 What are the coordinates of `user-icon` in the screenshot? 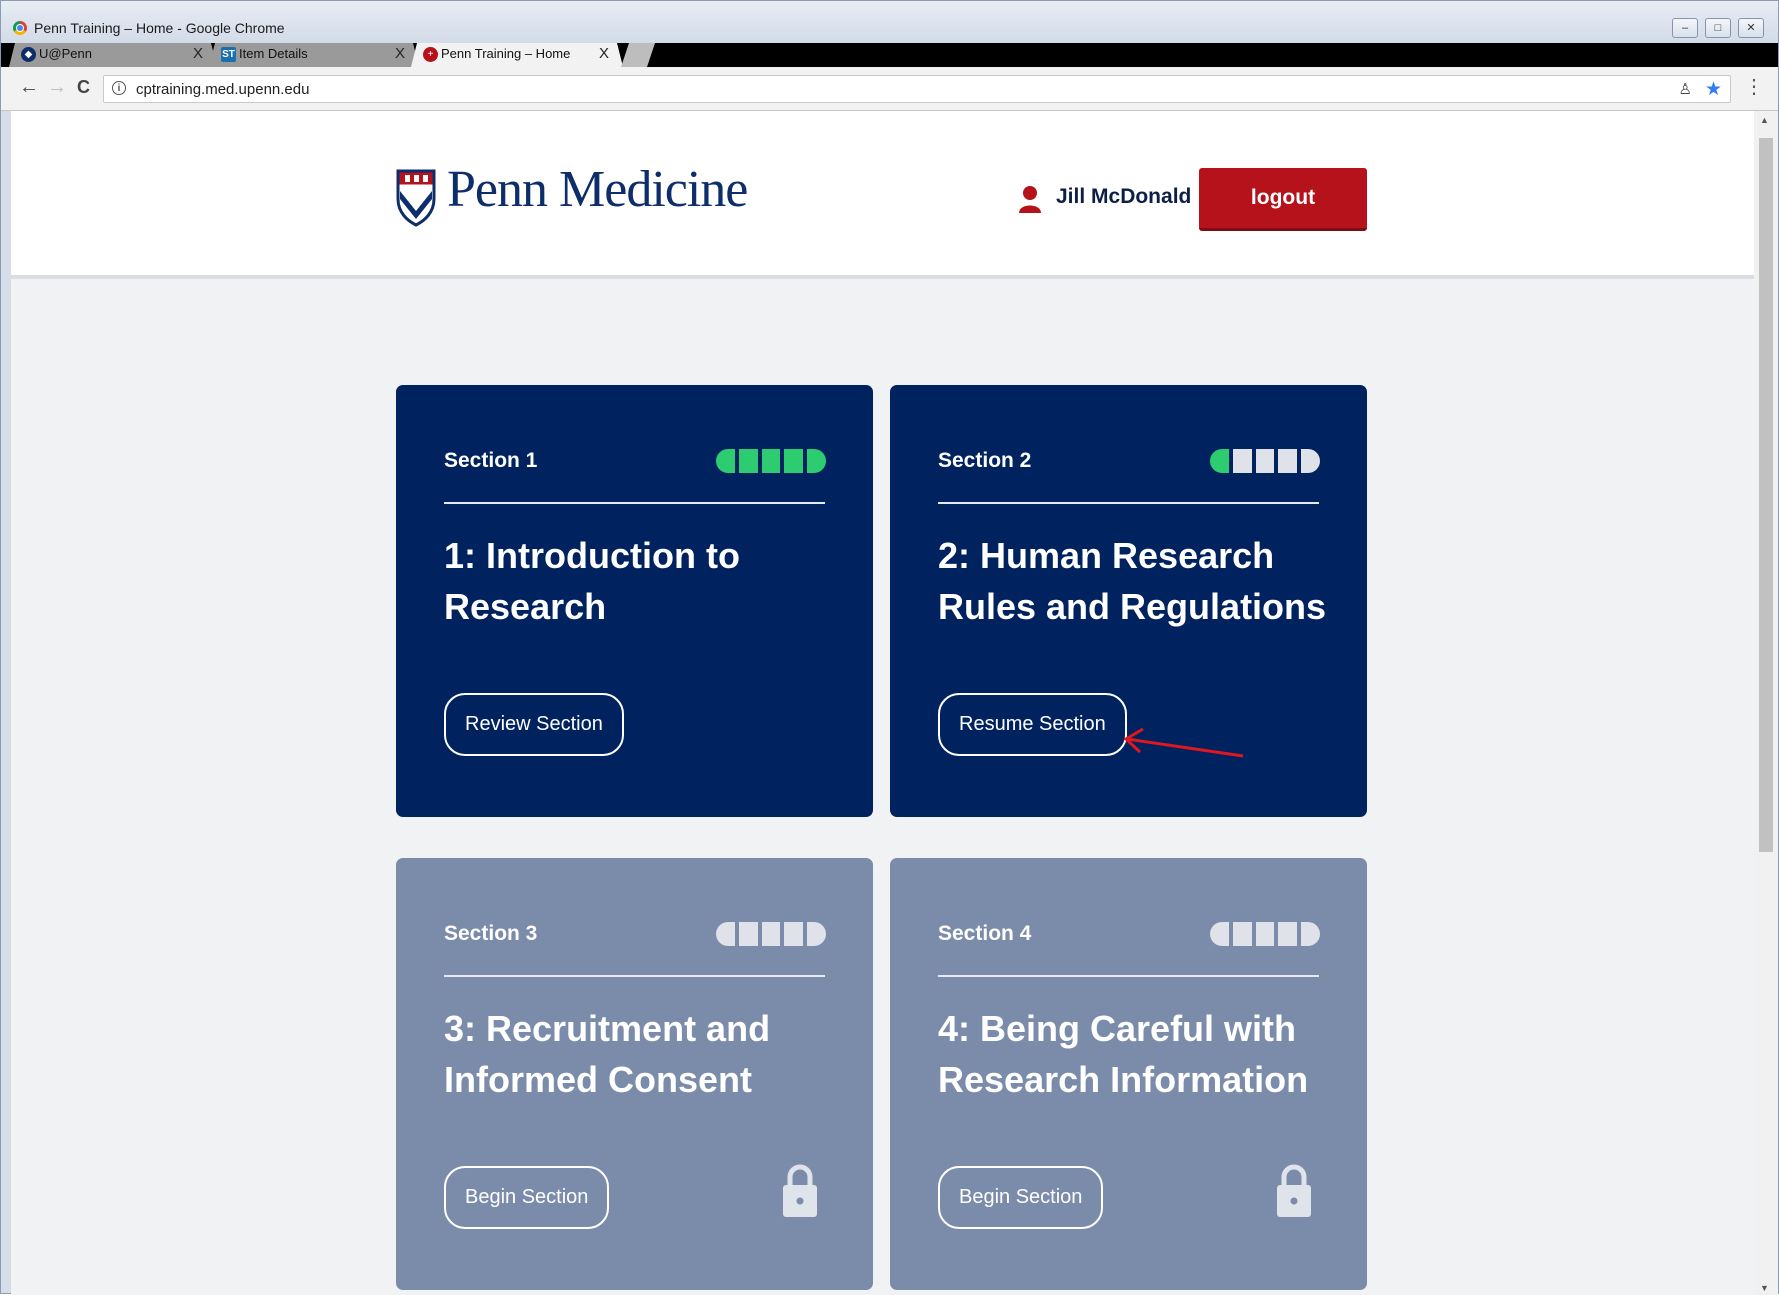 It's located at (1030, 199).